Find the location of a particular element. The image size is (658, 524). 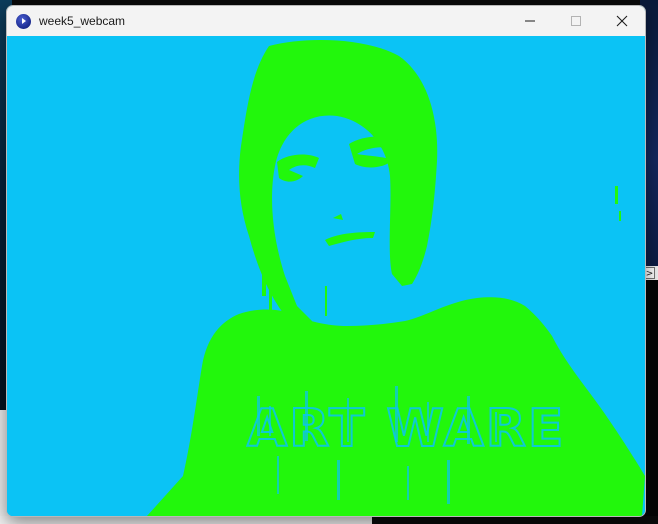

maximize-icon is located at coordinates (576, 21).